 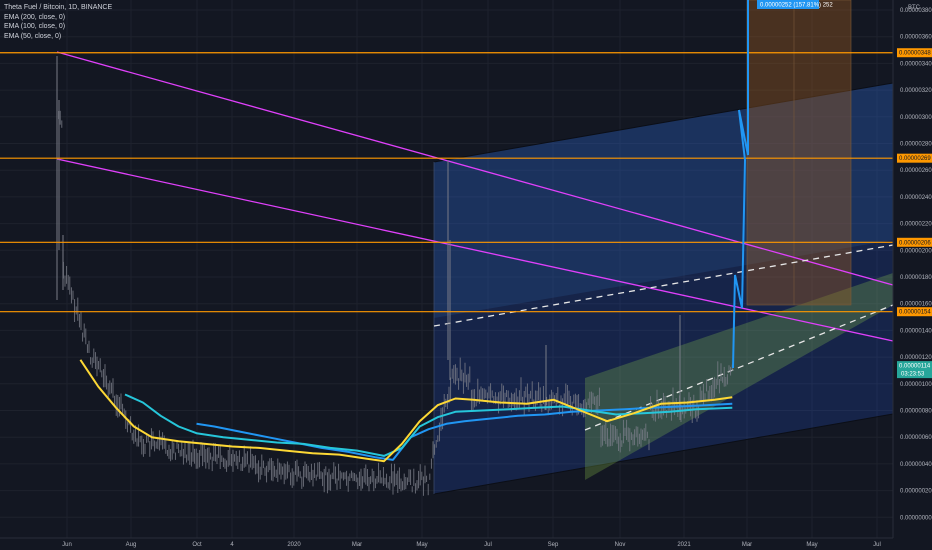 I want to click on time-axis-tick: Oct, so click(x=197, y=545).